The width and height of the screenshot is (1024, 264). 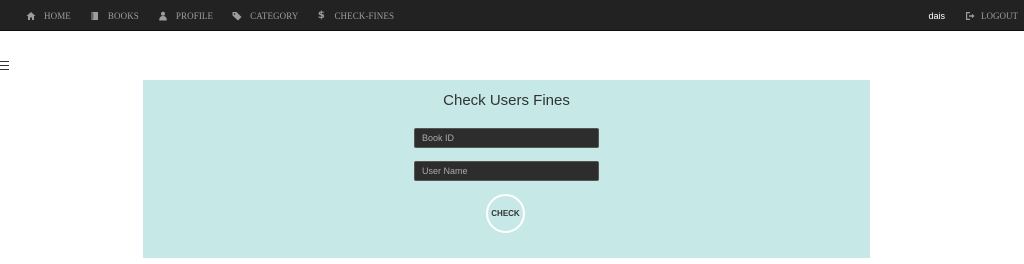 I want to click on home-icon, so click(x=31, y=16).